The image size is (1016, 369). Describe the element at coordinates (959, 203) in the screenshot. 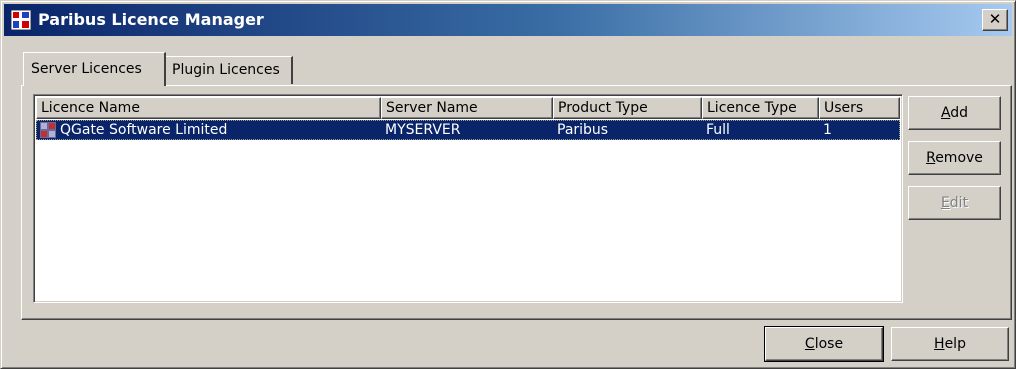

I see `edit-label-rest: dit` at that location.